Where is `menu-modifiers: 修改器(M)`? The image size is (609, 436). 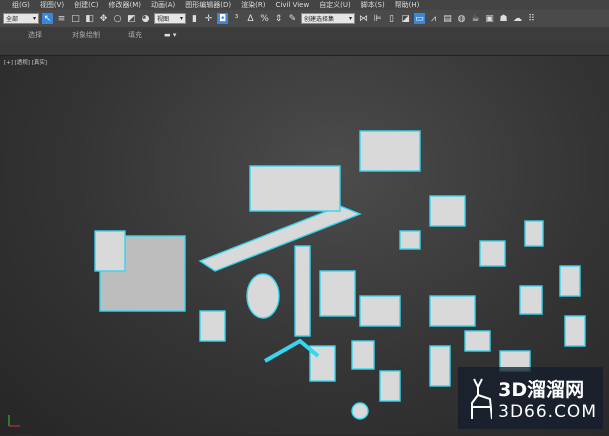 menu-modifiers: 修改器(M) is located at coordinates (125, 5).